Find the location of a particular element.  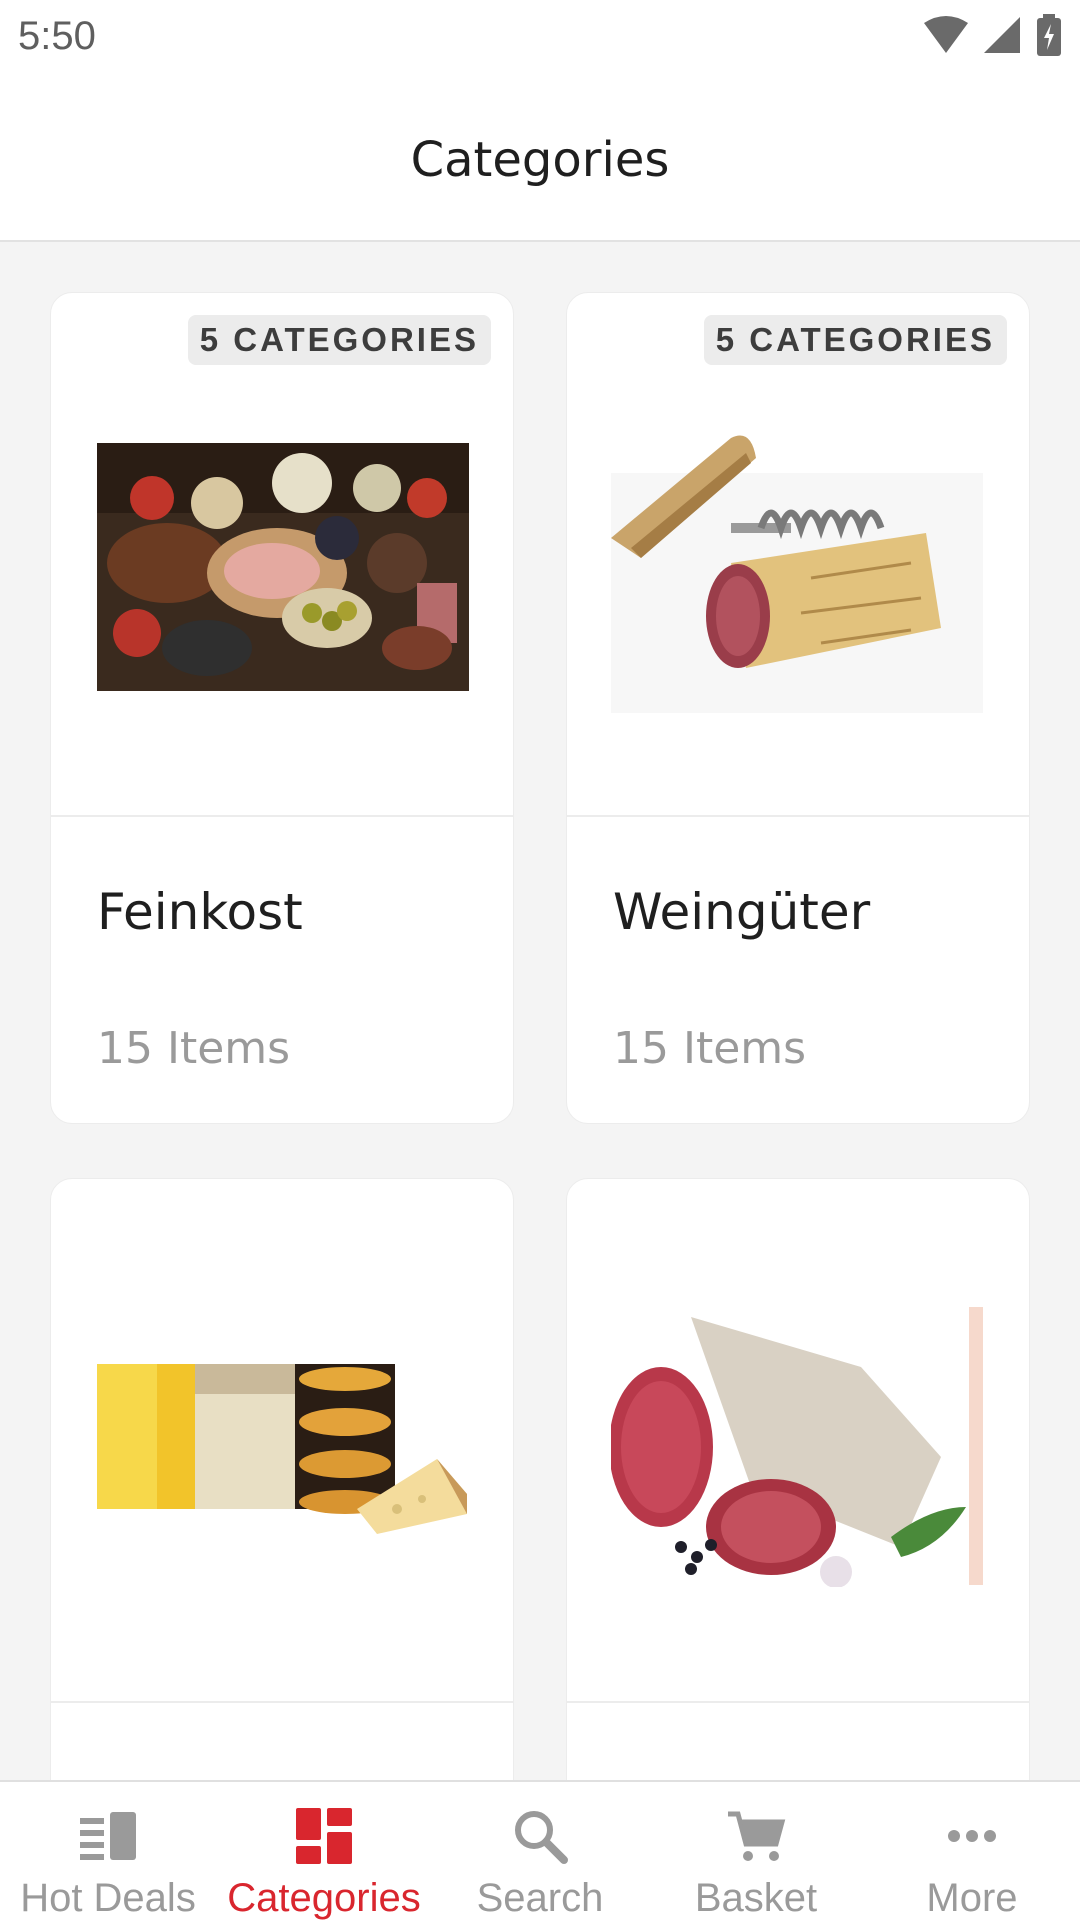

corkscrew-image is located at coordinates (797, 568).